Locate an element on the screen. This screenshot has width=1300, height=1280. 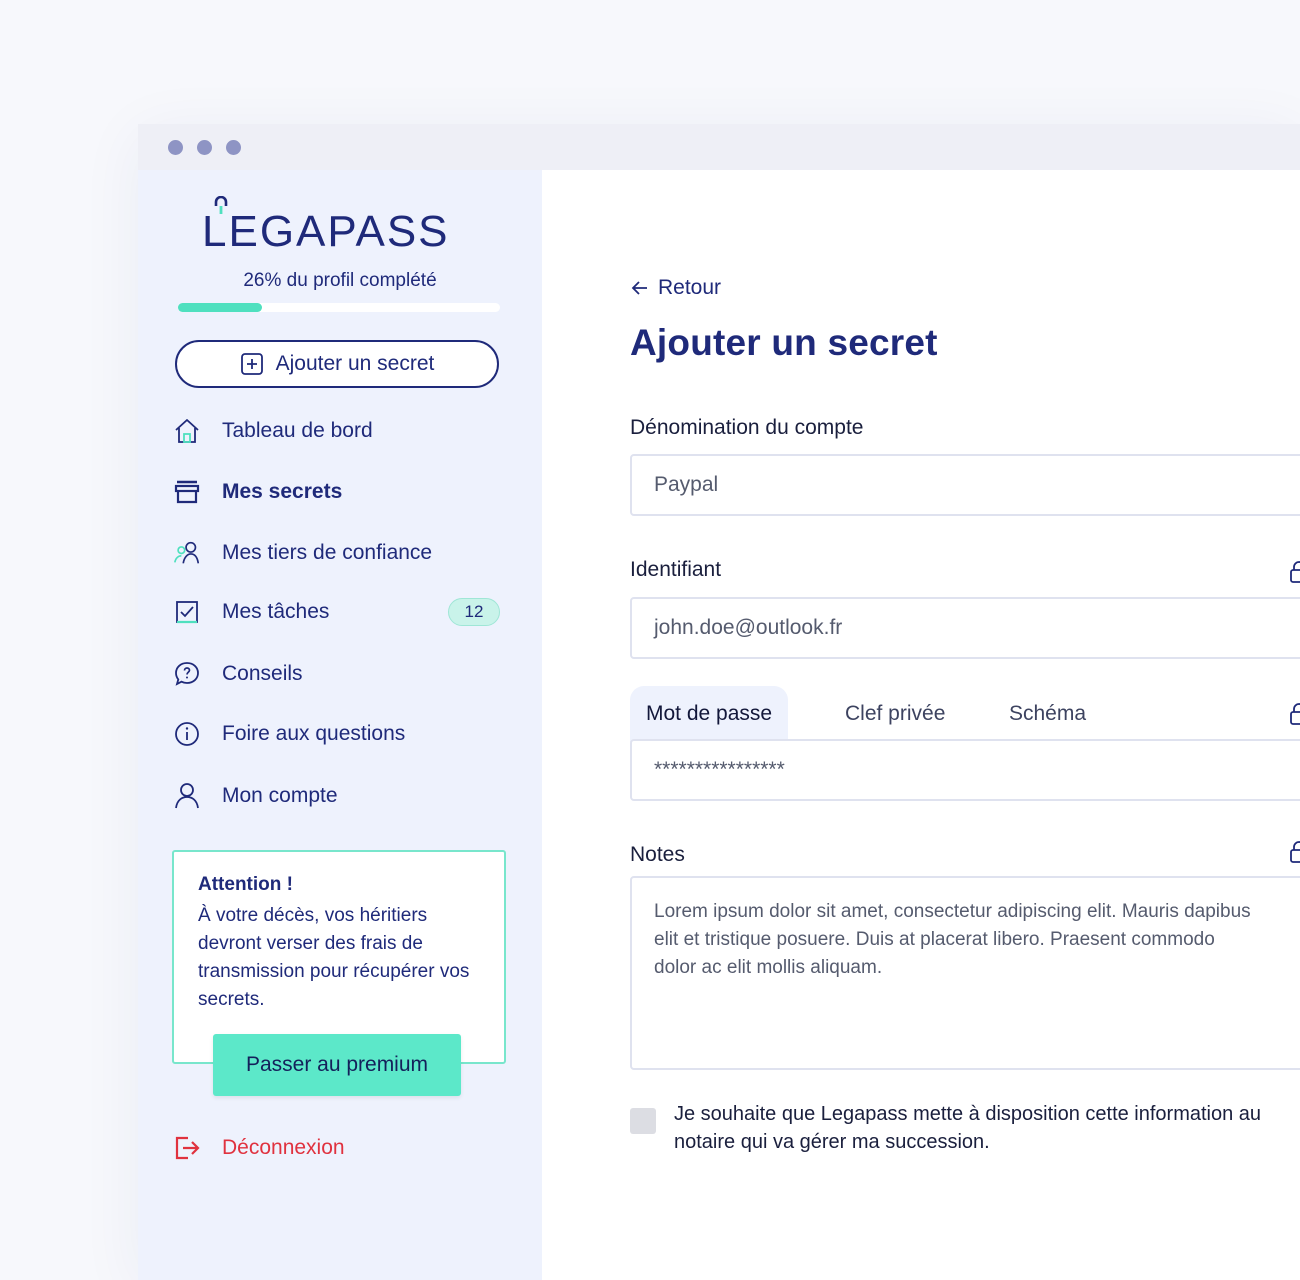
logo-text: EGAPASS is located at coordinates (339, 231).